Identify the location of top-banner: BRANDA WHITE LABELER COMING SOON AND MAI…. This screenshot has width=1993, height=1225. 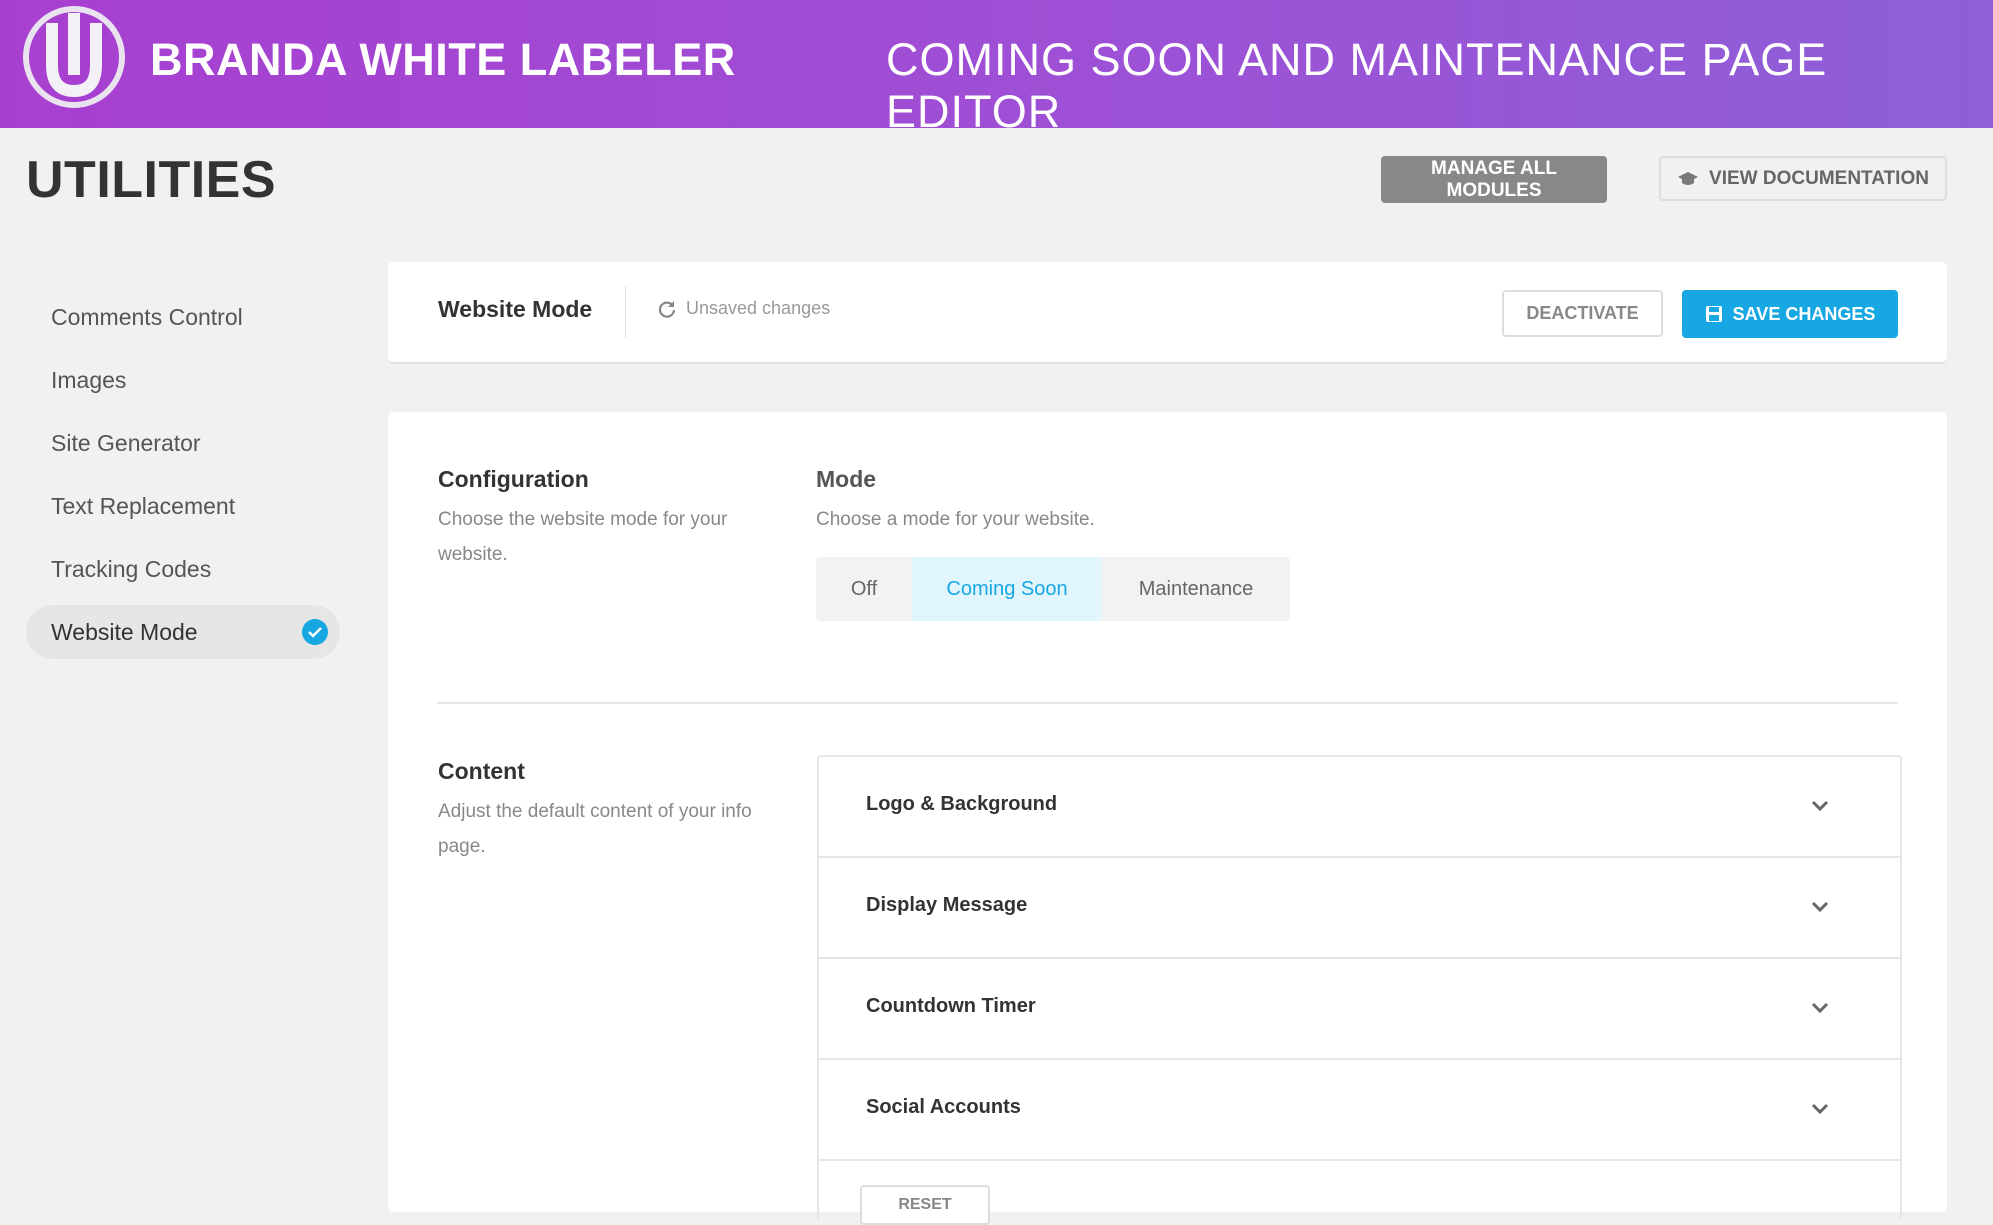
(996, 68).